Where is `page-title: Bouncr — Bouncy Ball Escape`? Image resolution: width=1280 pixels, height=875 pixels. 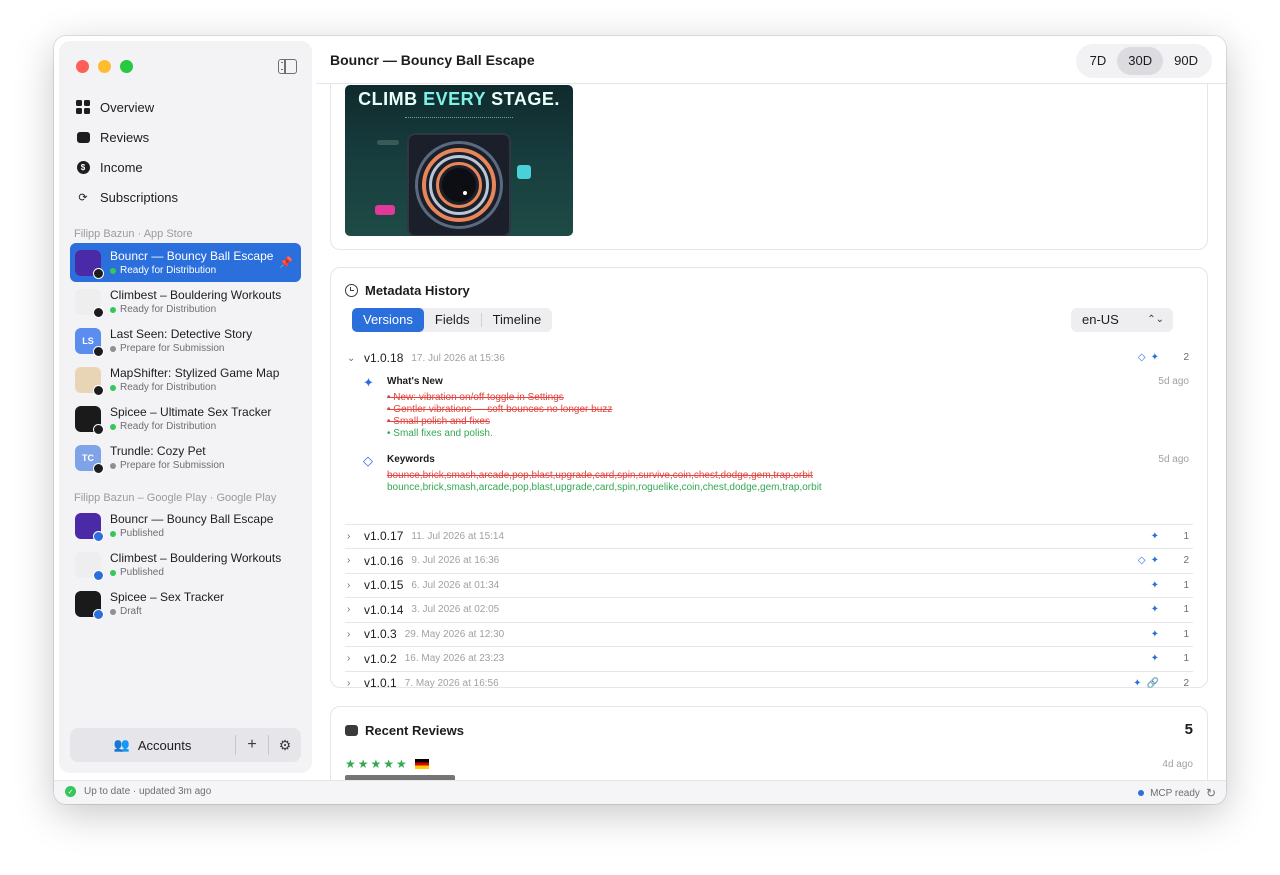 page-title: Bouncr — Bouncy Ball Escape is located at coordinates (432, 60).